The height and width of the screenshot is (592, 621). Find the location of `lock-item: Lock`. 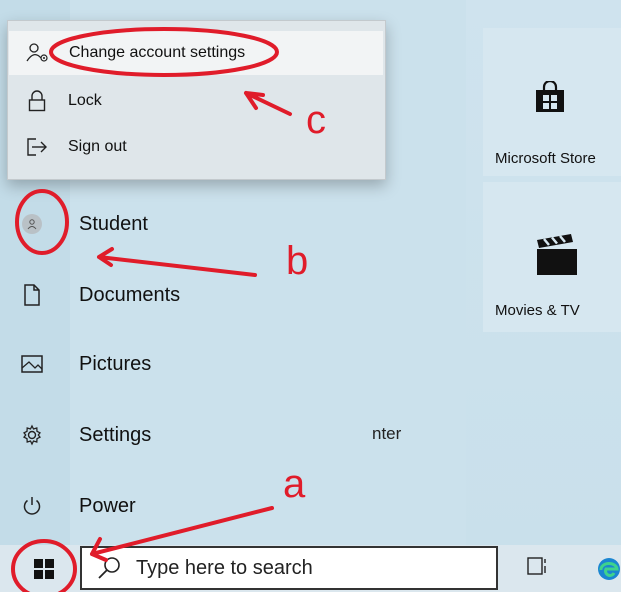

lock-item: Lock is located at coordinates (196, 101).